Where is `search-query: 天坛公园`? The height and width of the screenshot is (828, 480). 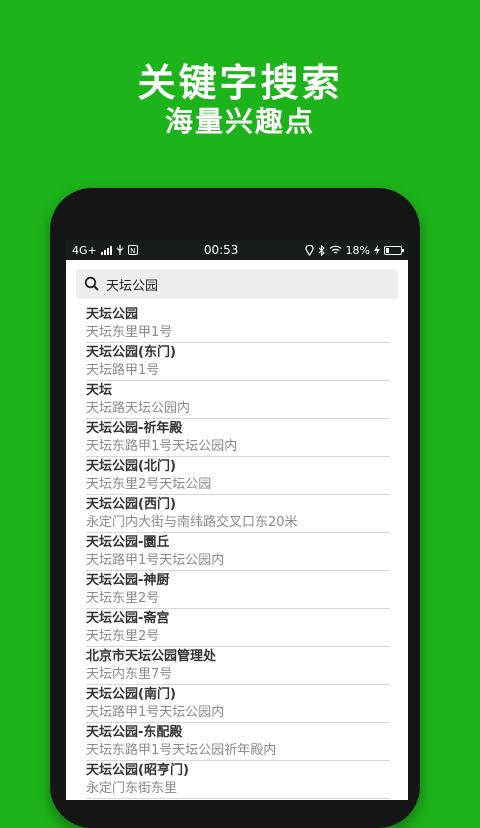 search-query: 天坛公园 is located at coordinates (132, 284).